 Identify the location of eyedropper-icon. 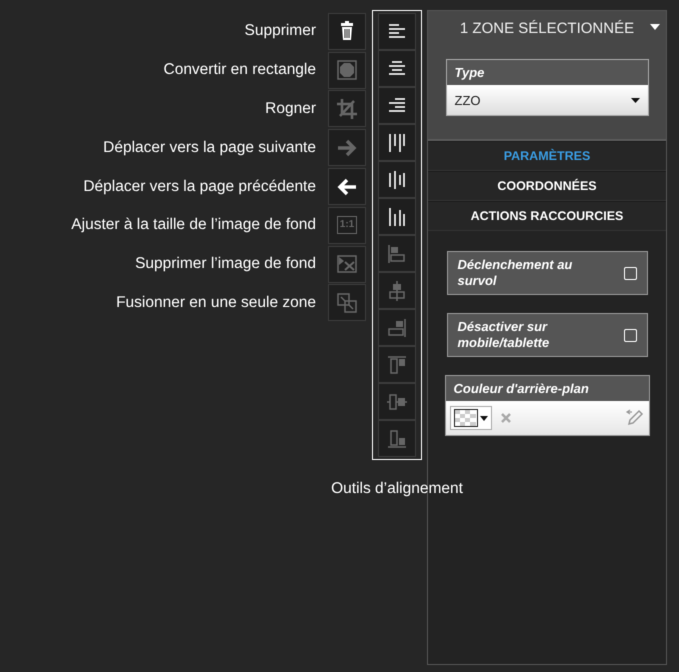
(634, 418).